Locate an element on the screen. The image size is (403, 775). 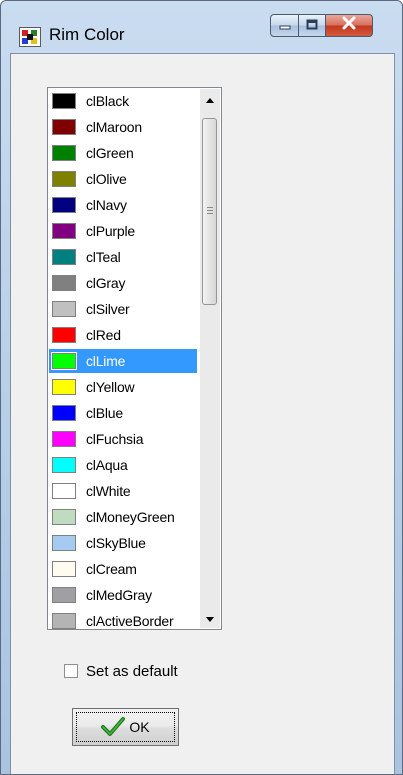
color-list-item: clGray is located at coordinates (123, 283).